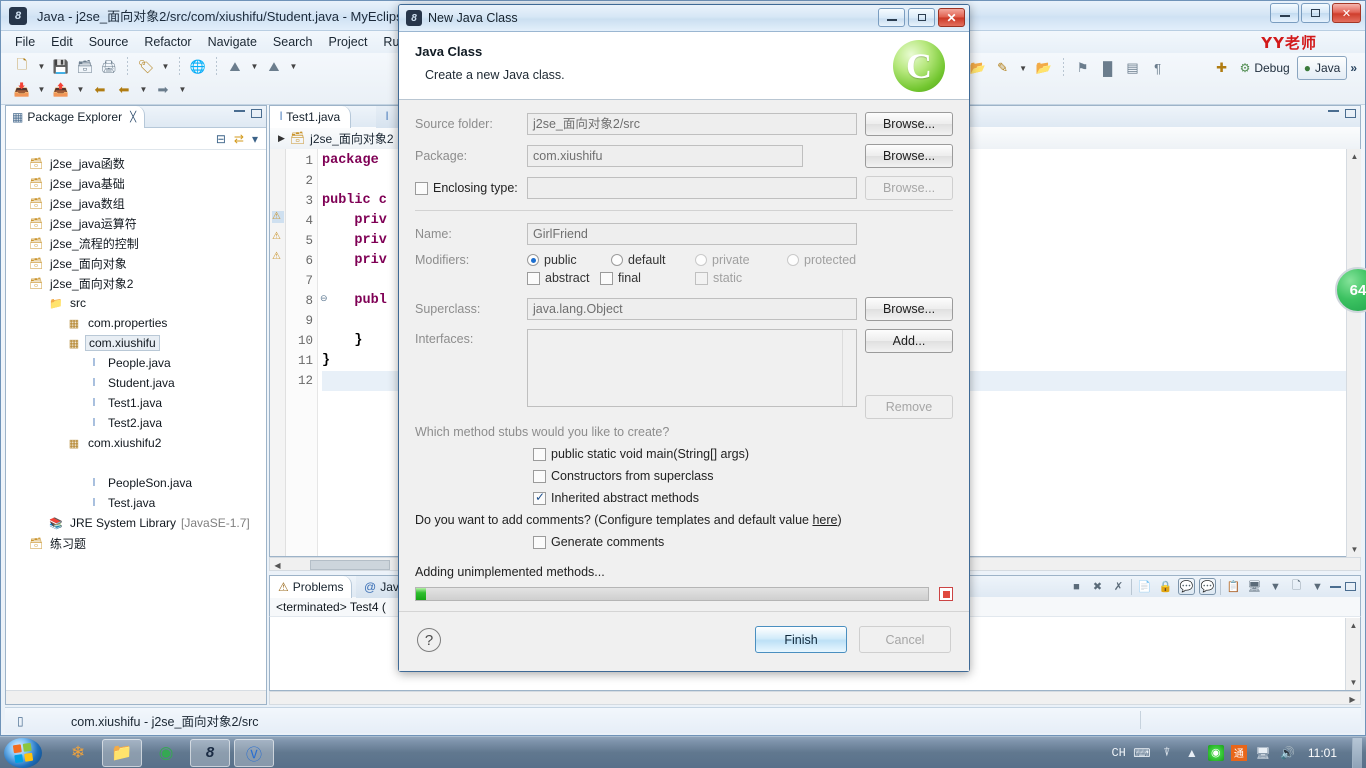 Image resolution: width=1366 pixels, height=768 pixels. What do you see at coordinates (136, 183) in the screenshot?
I see `tree-item: 🗃 j2se_java基础` at bounding box center [136, 183].